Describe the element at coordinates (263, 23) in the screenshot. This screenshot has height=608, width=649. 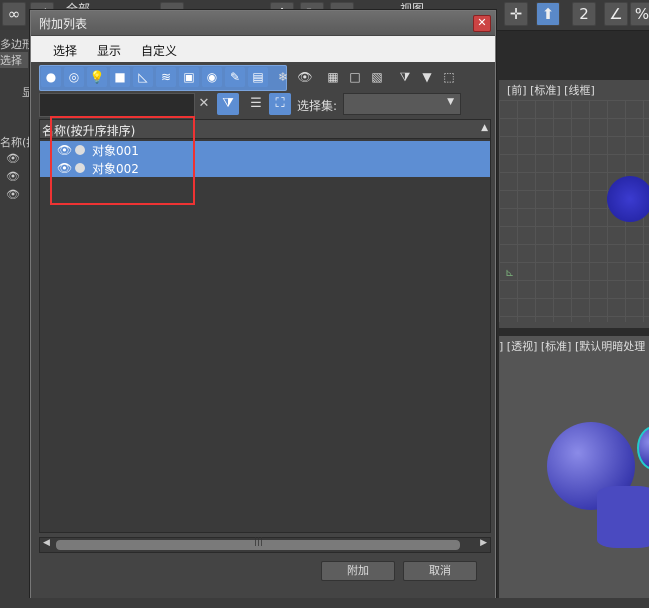
I see `dialog-titlebar: 附加列表 ✕` at that location.